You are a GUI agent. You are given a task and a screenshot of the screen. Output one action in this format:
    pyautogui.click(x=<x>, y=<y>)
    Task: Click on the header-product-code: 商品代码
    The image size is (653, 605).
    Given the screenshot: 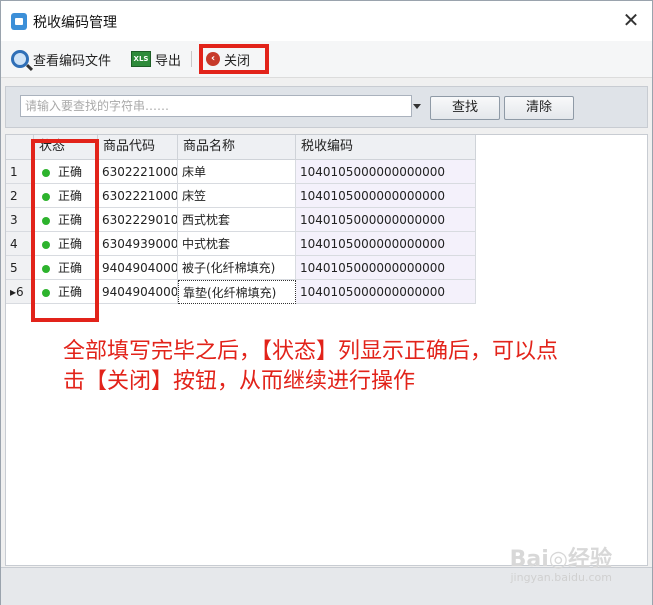 What is the action you would take?
    pyautogui.click(x=138, y=147)
    